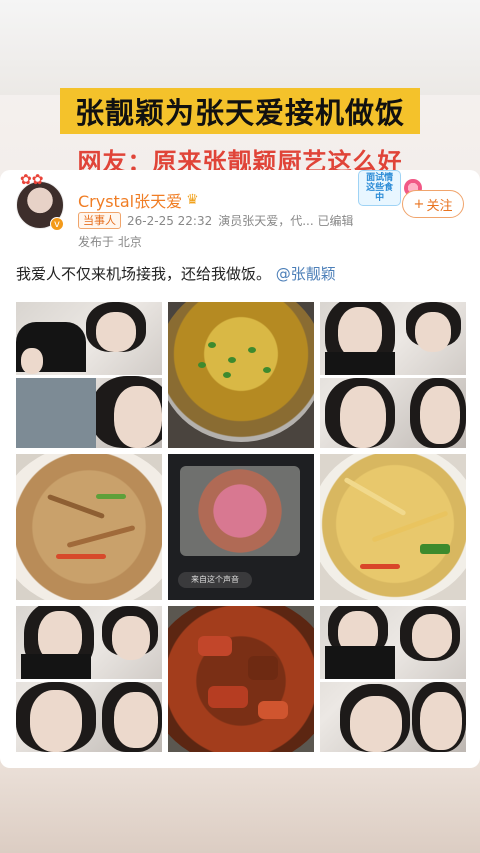 This screenshot has width=480, height=853. Describe the element at coordinates (439, 206) in the screenshot. I see `follow-label: 关注` at that location.